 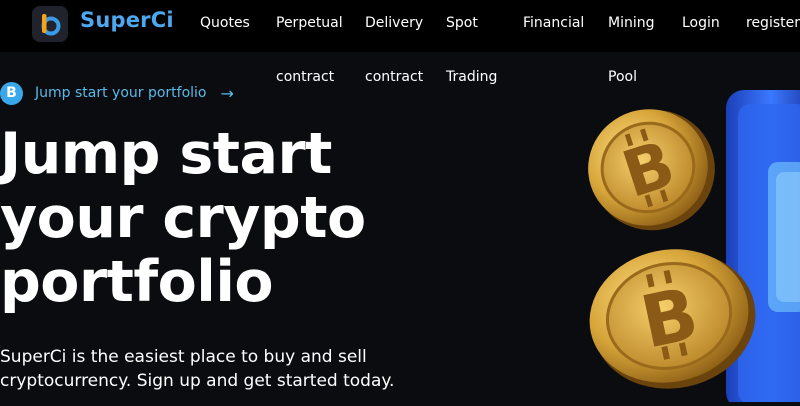 I want to click on hero-headline-line: Jump start, so click(x=166, y=154).